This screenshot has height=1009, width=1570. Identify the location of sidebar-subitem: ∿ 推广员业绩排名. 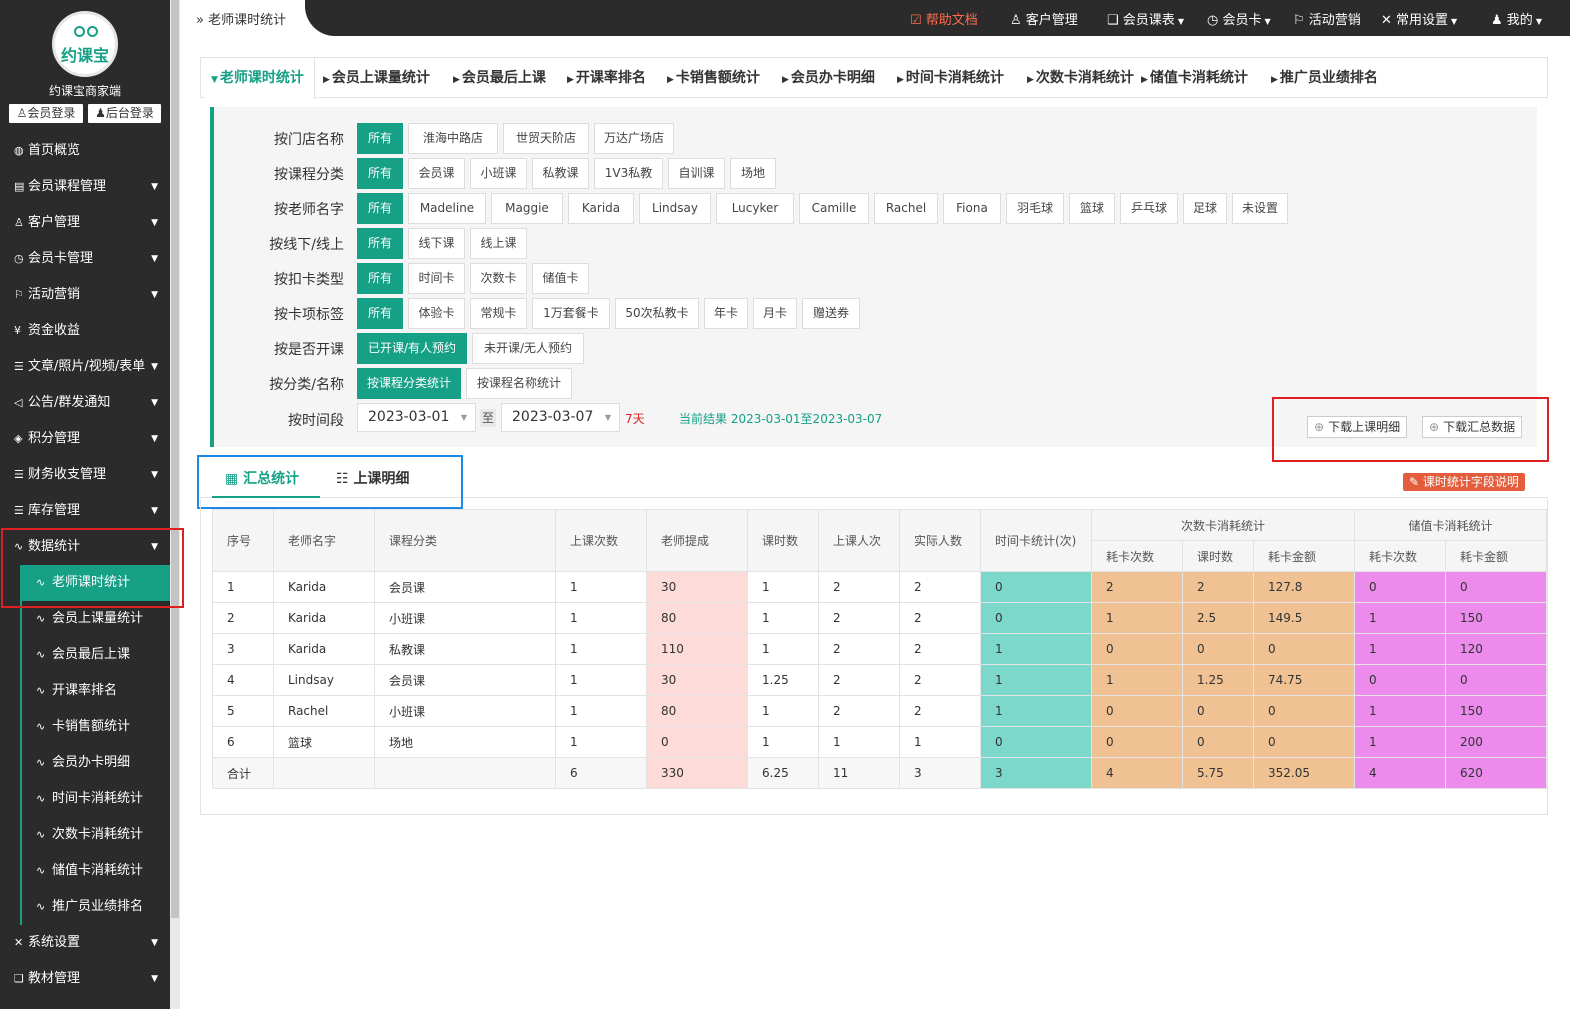
(95, 907).